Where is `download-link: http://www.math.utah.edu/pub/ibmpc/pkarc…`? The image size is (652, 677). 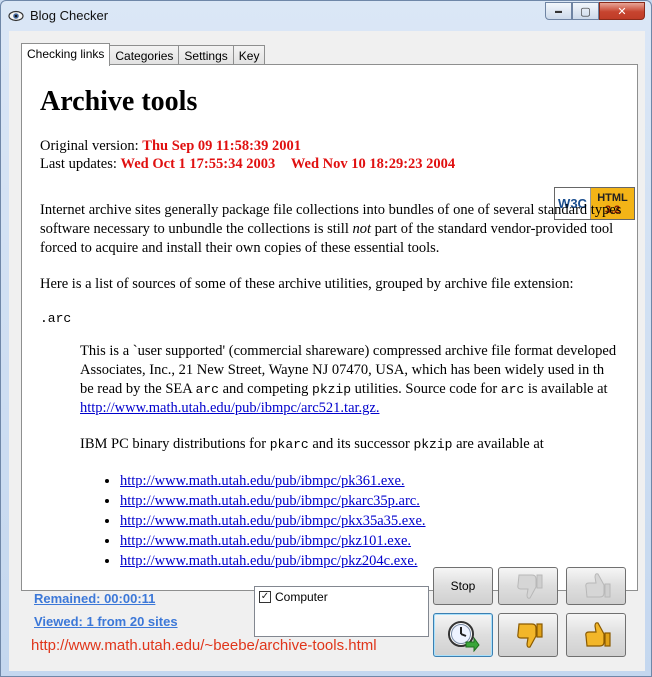
download-link: http://www.math.utah.edu/pub/ibmpc/pkarc… is located at coordinates (270, 501).